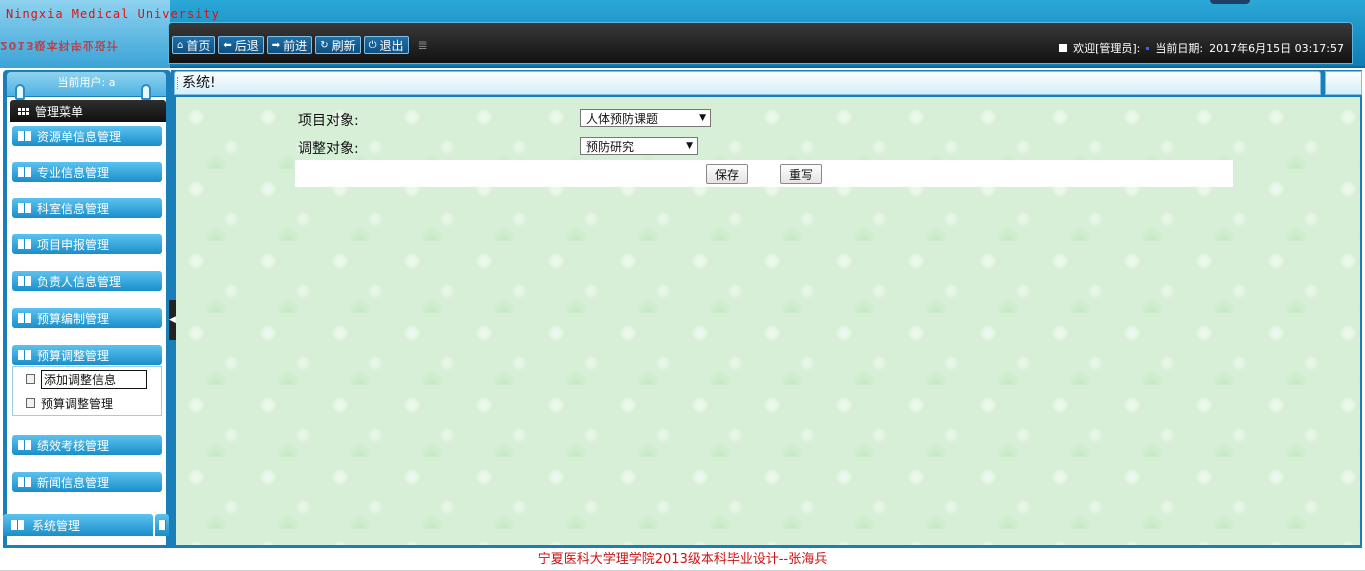 Image resolution: width=1365 pixels, height=571 pixels. I want to click on top-pin-decoration, so click(1230, 2).